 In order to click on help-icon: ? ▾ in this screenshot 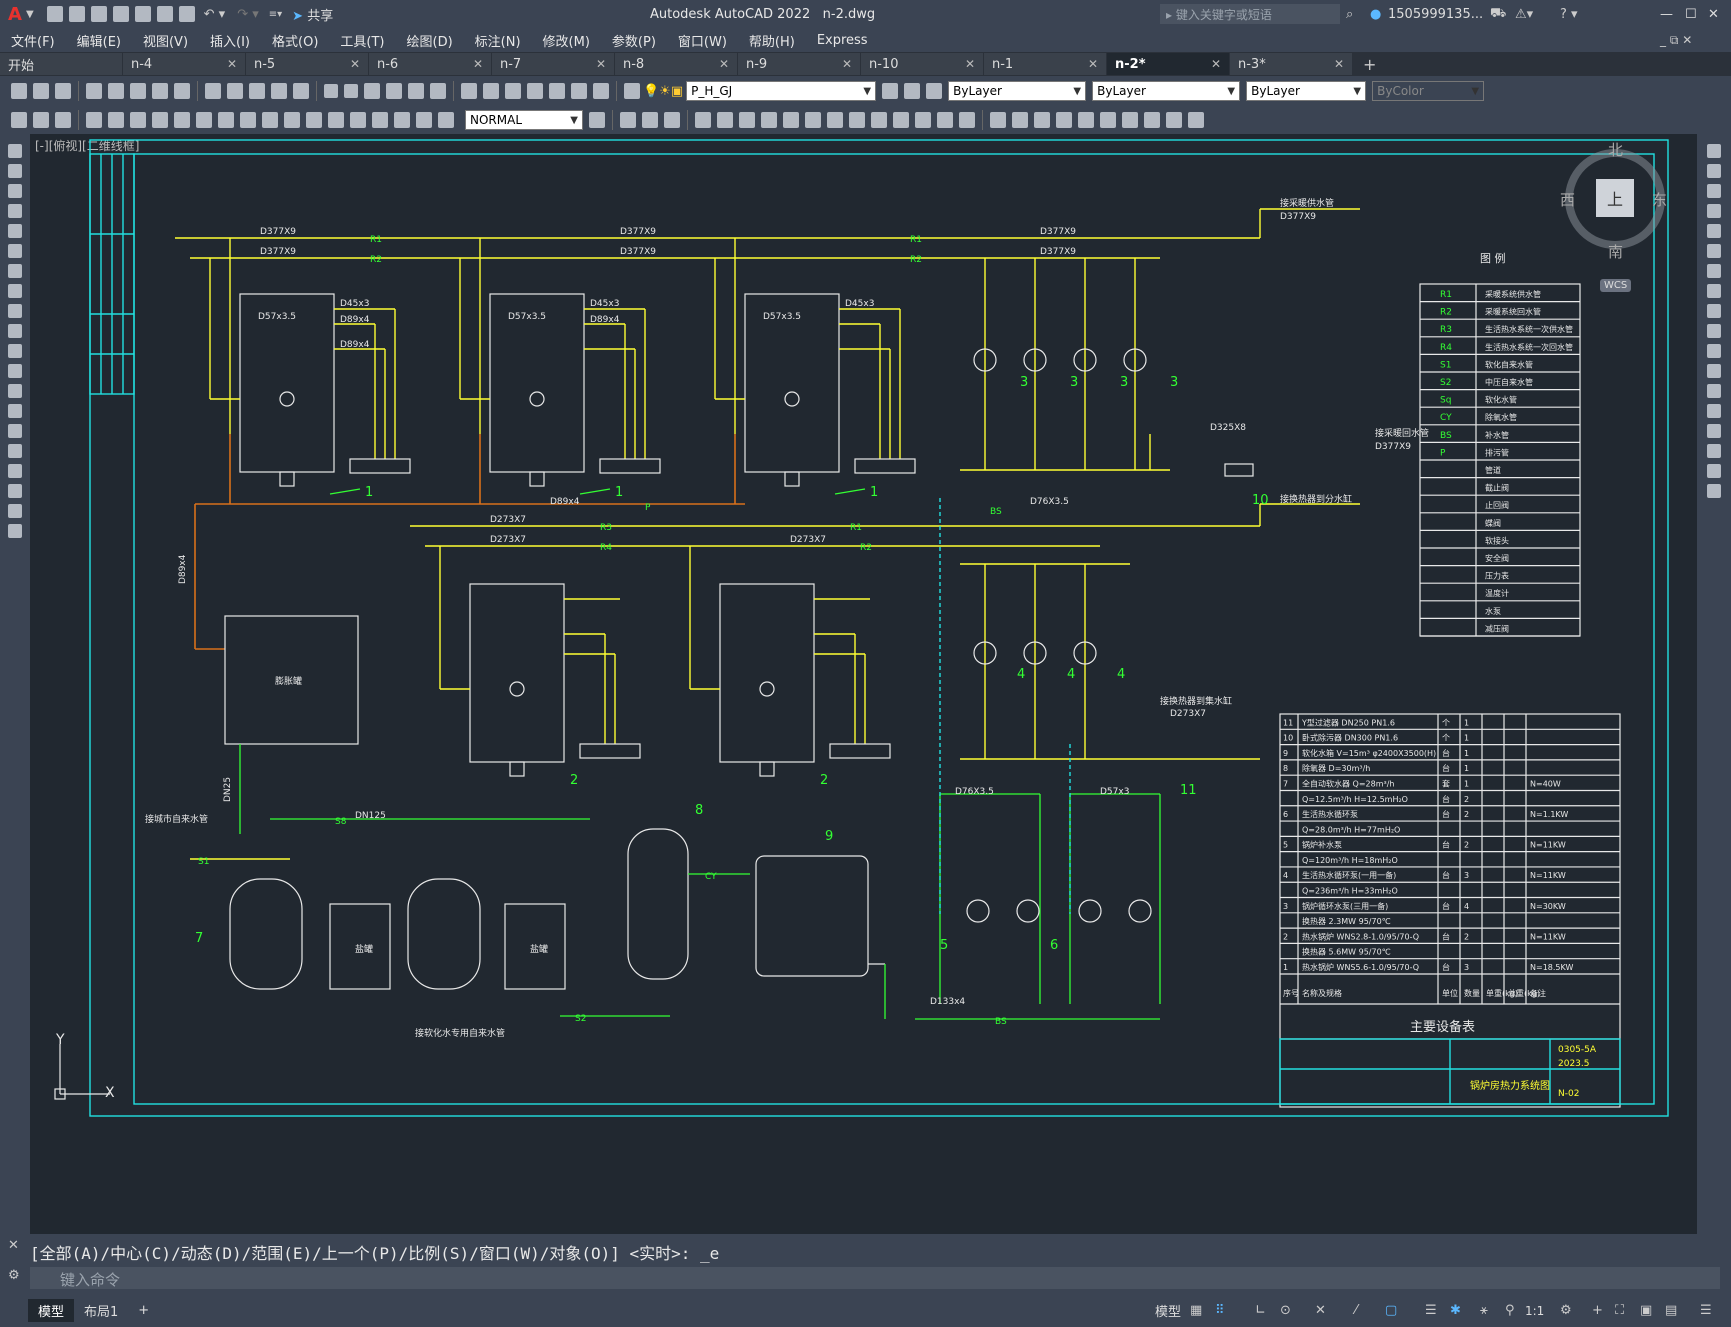, I will do `click(1569, 14)`.